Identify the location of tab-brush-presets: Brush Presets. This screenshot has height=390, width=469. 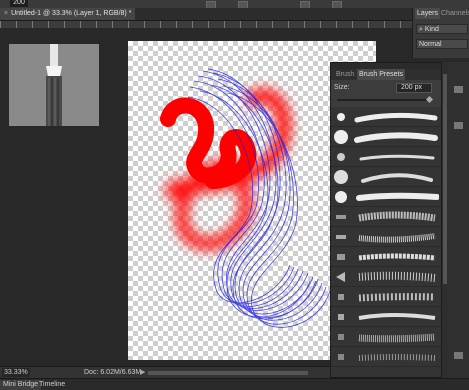
(381, 74).